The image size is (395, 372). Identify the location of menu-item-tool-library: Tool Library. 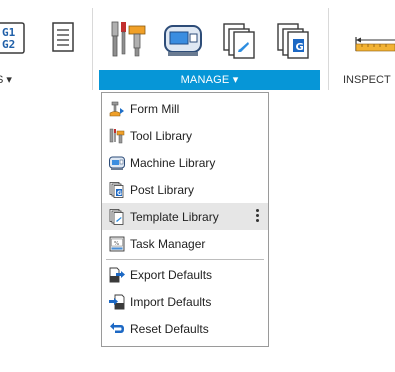
(185, 135).